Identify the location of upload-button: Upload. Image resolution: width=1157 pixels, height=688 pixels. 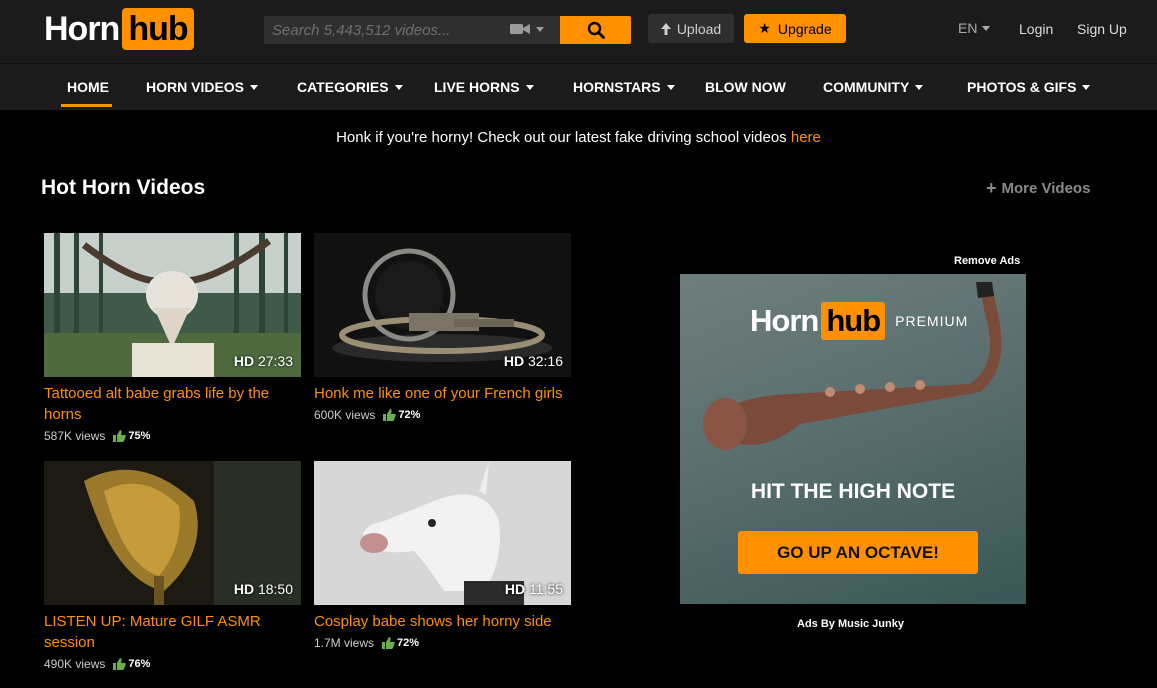
(691, 28).